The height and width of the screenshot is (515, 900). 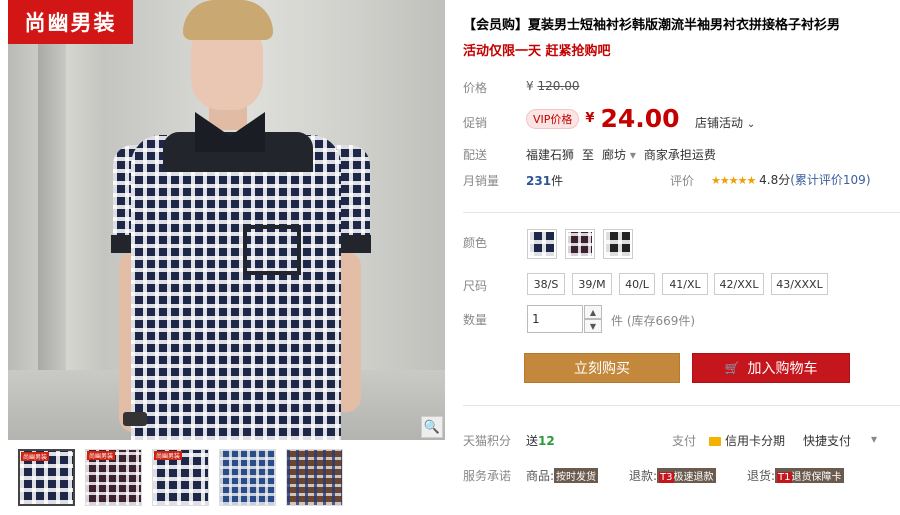 What do you see at coordinates (830, 180) in the screenshot?
I see `review-count-link: (累计评价109)` at bounding box center [830, 180].